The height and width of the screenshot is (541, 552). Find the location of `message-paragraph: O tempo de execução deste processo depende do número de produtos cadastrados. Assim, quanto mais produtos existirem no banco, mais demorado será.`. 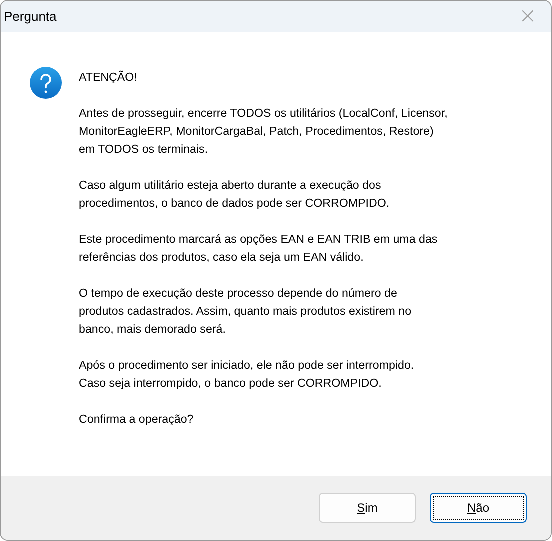

message-paragraph: O tempo de execução deste processo depende do número de produtos cadastrados. Assim, quanto mais produtos existirem no banco, mais demorado será. is located at coordinates (246, 312).